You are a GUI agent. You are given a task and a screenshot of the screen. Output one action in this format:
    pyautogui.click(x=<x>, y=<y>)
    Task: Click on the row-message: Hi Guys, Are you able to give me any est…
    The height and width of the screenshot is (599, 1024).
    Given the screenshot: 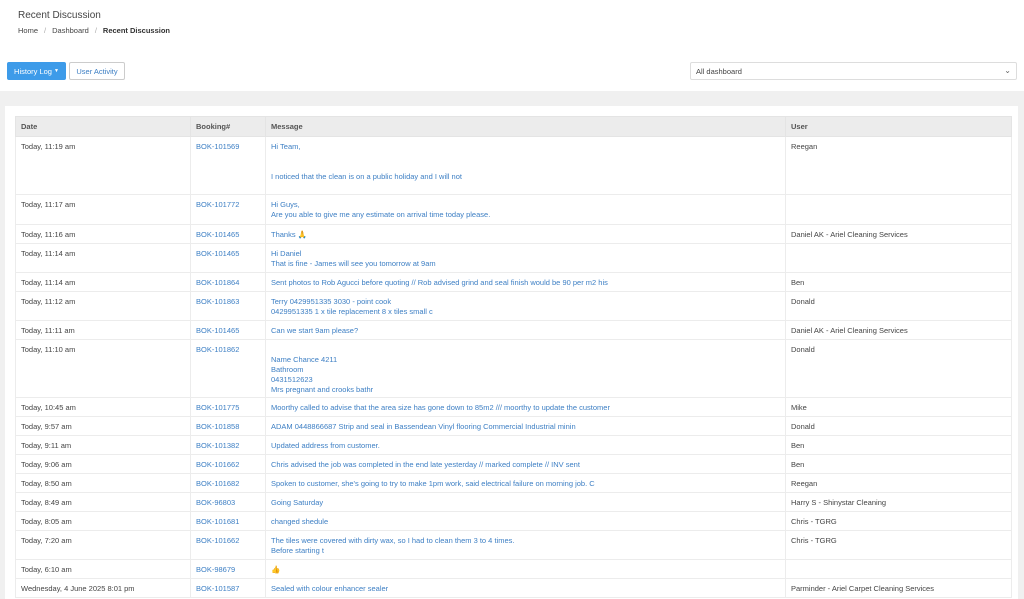 What is the action you would take?
    pyautogui.click(x=525, y=209)
    